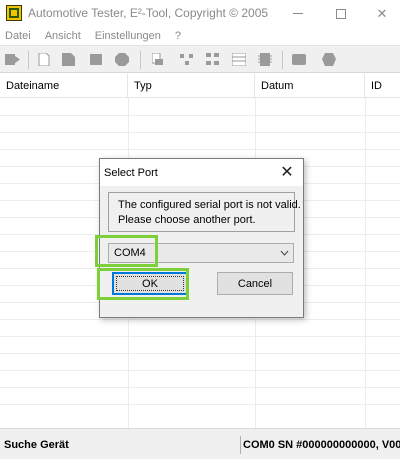 The width and height of the screenshot is (400, 459). Describe the element at coordinates (200, 59) in the screenshot. I see `toolbar` at that location.